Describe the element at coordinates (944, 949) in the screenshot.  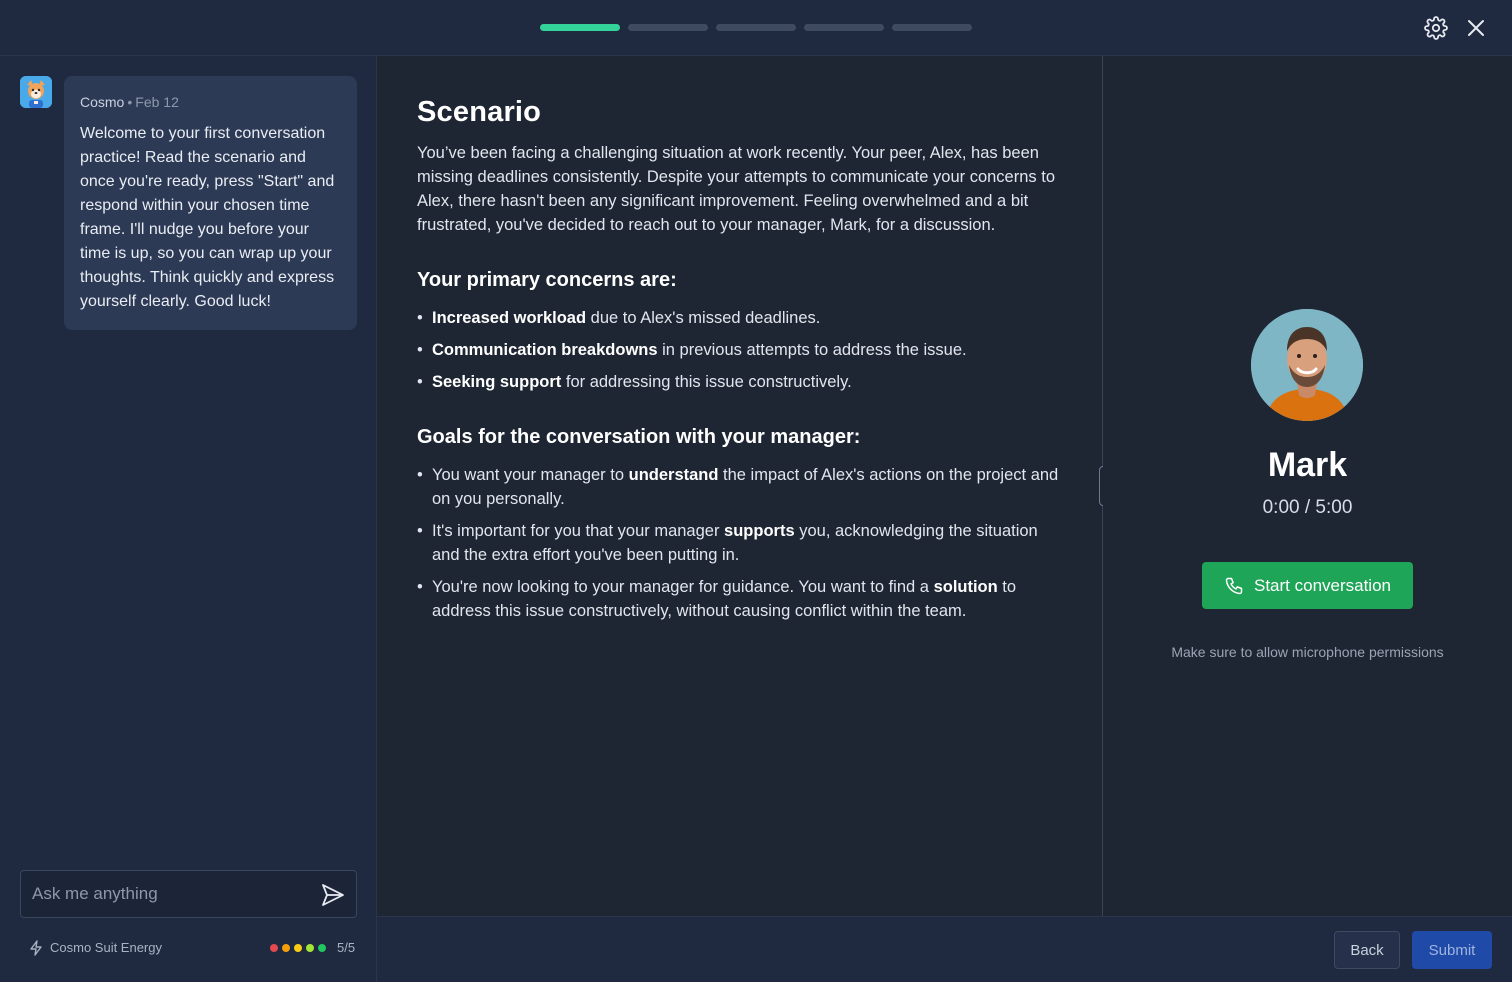
I see `footer-bar: Back Submit` at that location.